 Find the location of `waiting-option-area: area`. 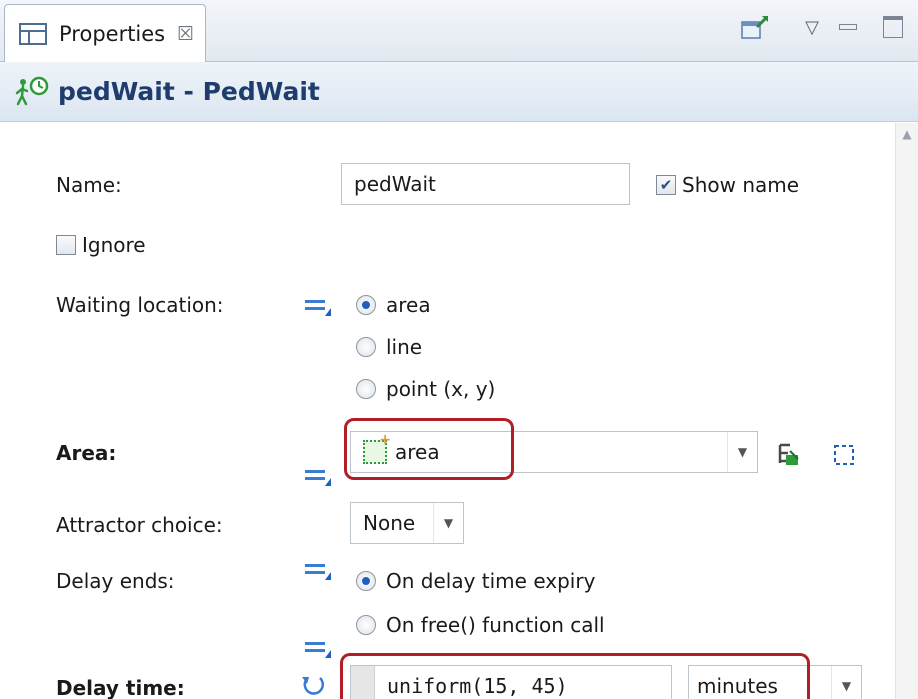

waiting-option-area: area is located at coordinates (393, 305).